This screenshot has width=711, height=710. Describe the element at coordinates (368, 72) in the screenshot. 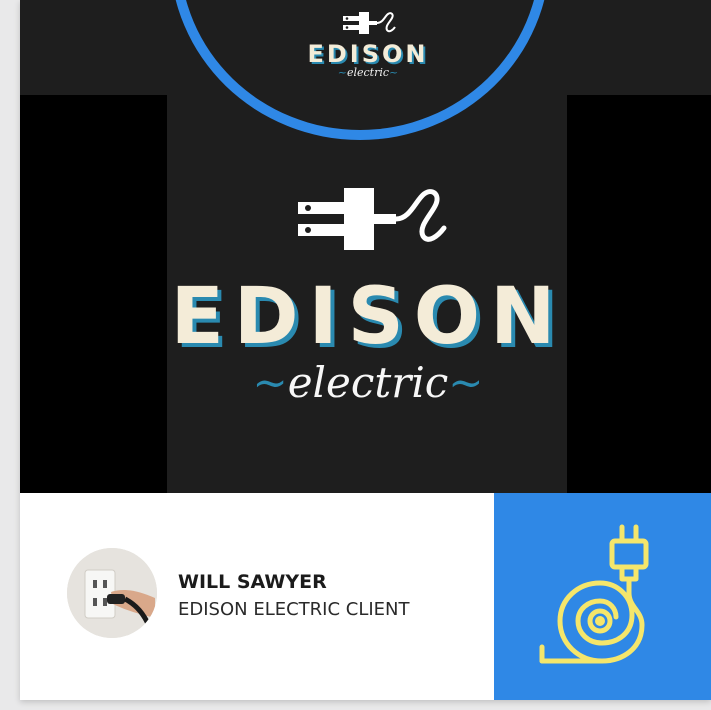

I see `small-tagline-text: electric` at that location.